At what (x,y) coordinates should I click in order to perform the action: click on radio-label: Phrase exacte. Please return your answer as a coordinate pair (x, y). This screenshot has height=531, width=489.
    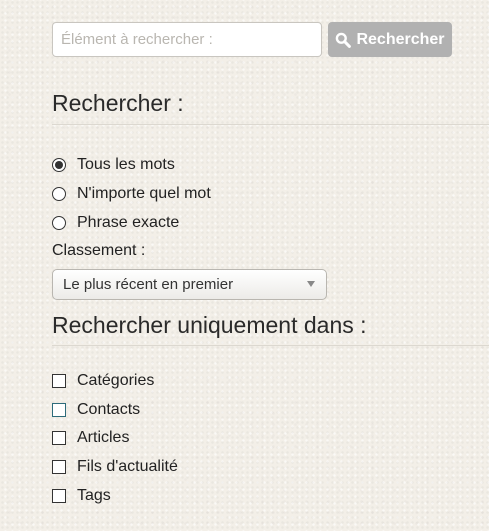
    Looking at the image, I should click on (128, 222).